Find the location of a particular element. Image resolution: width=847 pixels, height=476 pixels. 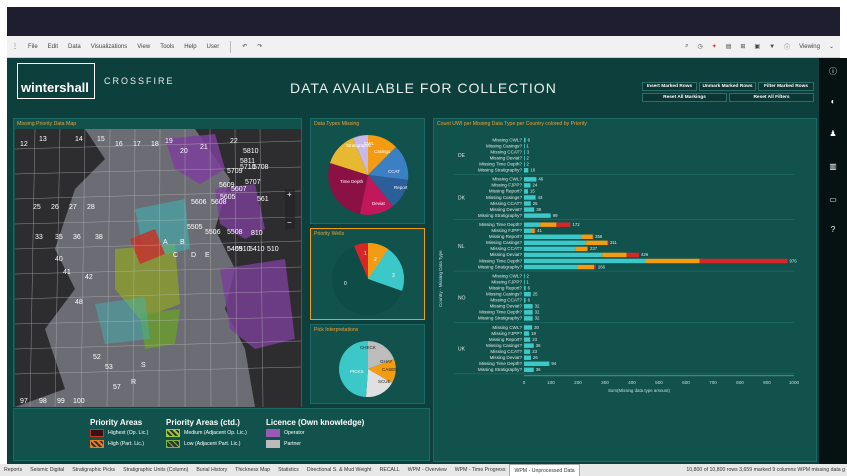

filter-icon: ▼ is located at coordinates (772, 47).